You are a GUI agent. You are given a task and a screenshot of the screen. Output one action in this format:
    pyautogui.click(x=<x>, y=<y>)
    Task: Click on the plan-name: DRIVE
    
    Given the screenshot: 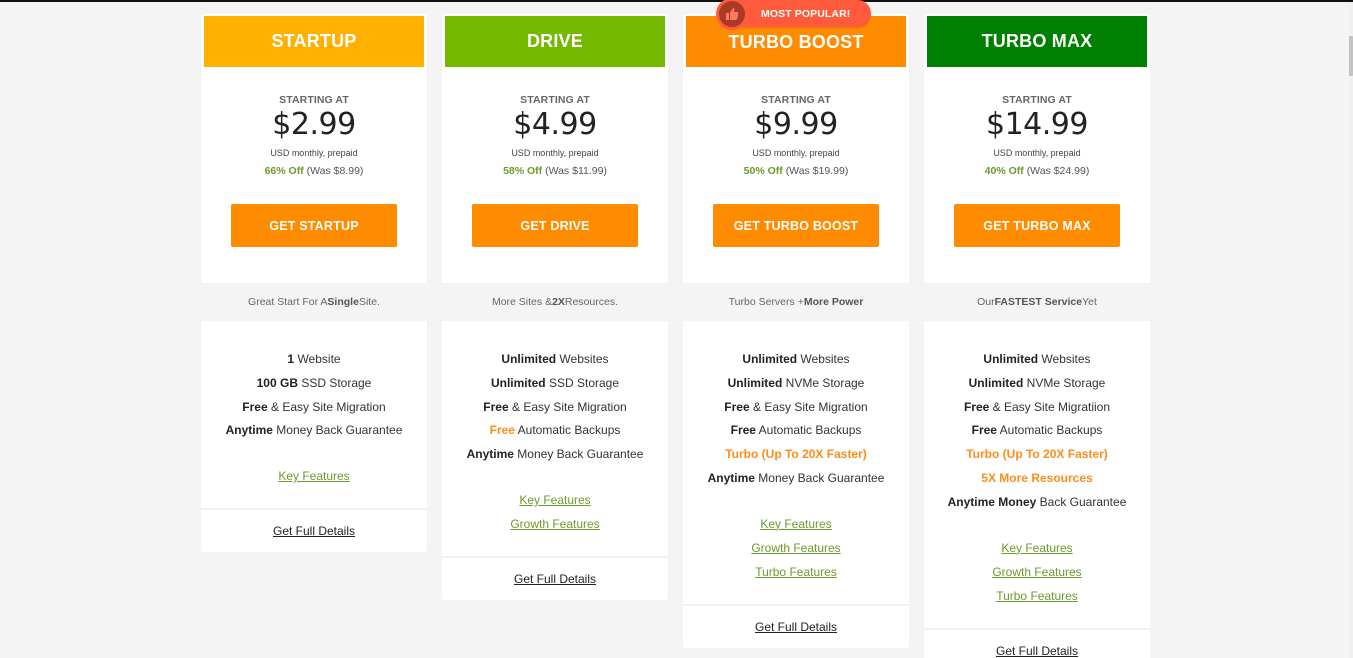 What is the action you would take?
    pyautogui.click(x=554, y=41)
    